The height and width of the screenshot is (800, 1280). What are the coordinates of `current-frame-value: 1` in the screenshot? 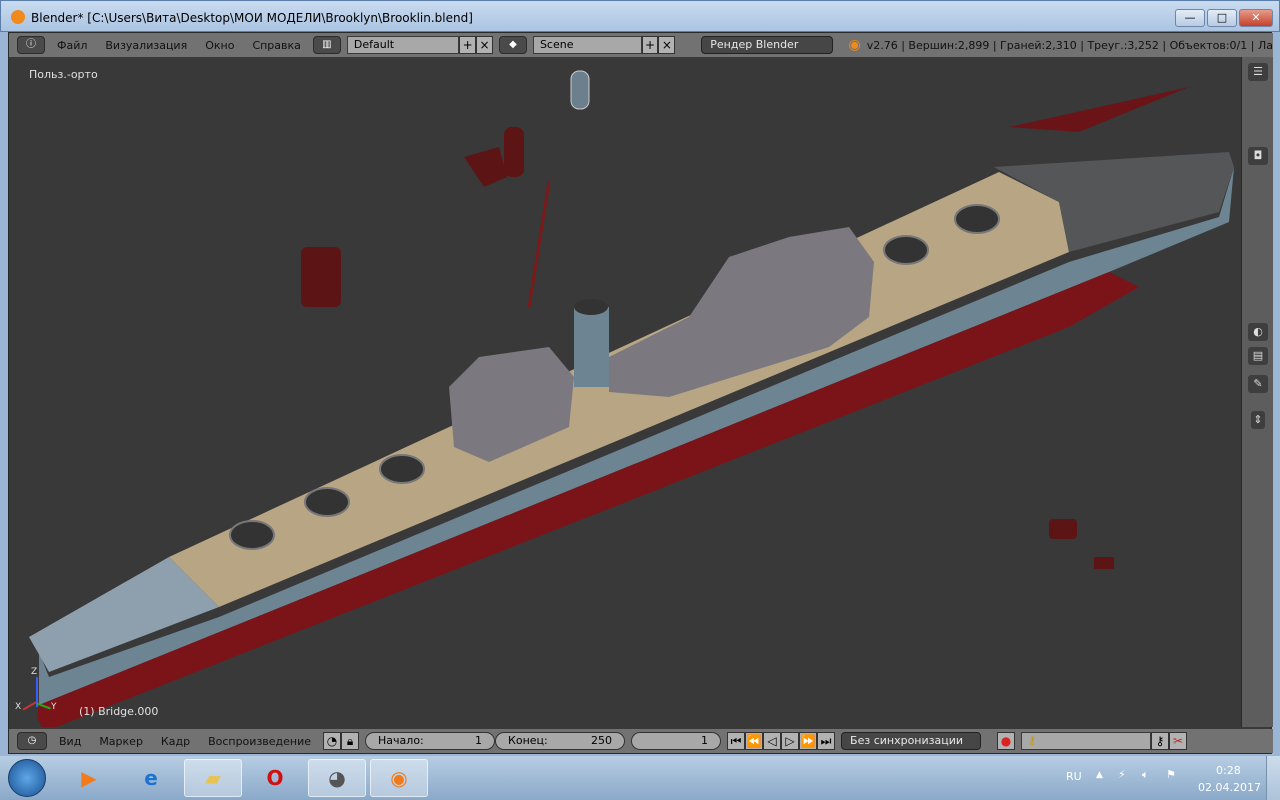 It's located at (705, 740).